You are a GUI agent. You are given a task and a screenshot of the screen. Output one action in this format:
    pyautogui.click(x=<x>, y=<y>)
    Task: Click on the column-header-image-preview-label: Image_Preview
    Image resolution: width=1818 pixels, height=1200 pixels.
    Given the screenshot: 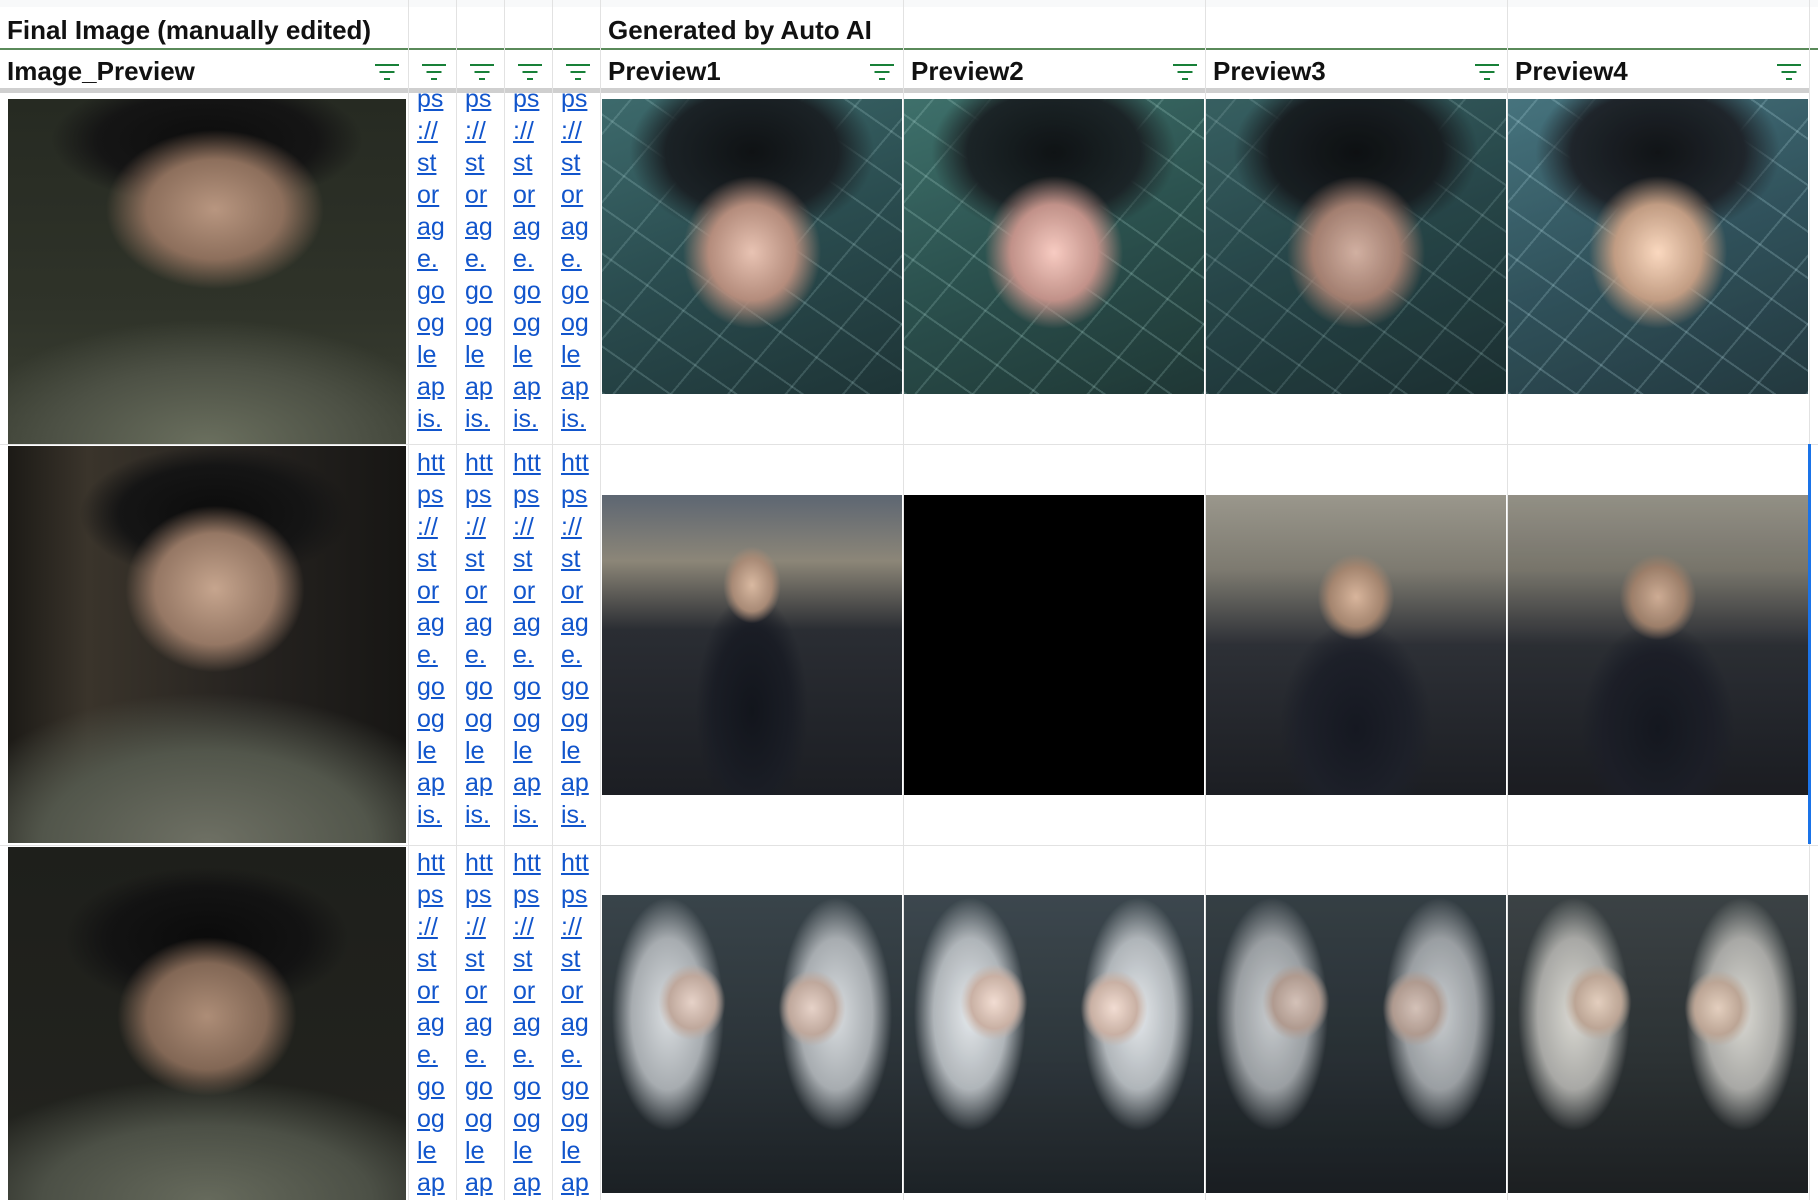 What is the action you would take?
    pyautogui.click(x=101, y=71)
    